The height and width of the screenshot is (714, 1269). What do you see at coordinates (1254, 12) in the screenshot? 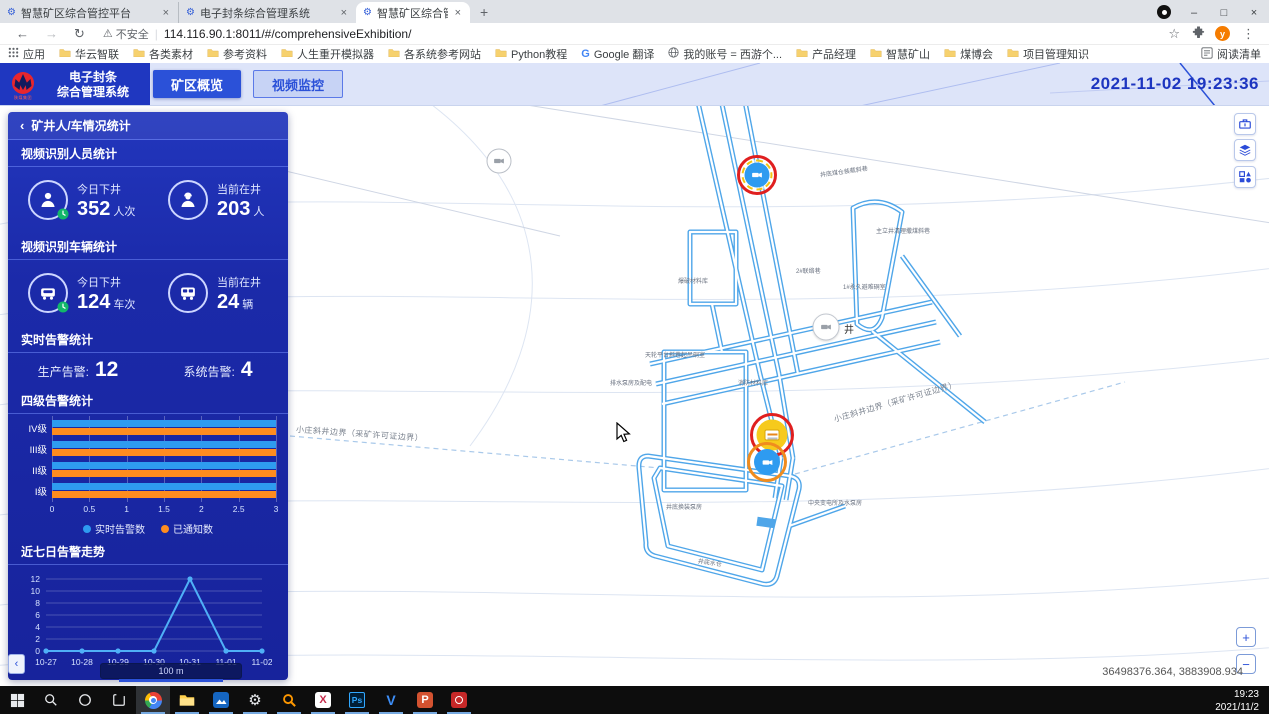
I see `window-close-button: ×` at bounding box center [1254, 12].